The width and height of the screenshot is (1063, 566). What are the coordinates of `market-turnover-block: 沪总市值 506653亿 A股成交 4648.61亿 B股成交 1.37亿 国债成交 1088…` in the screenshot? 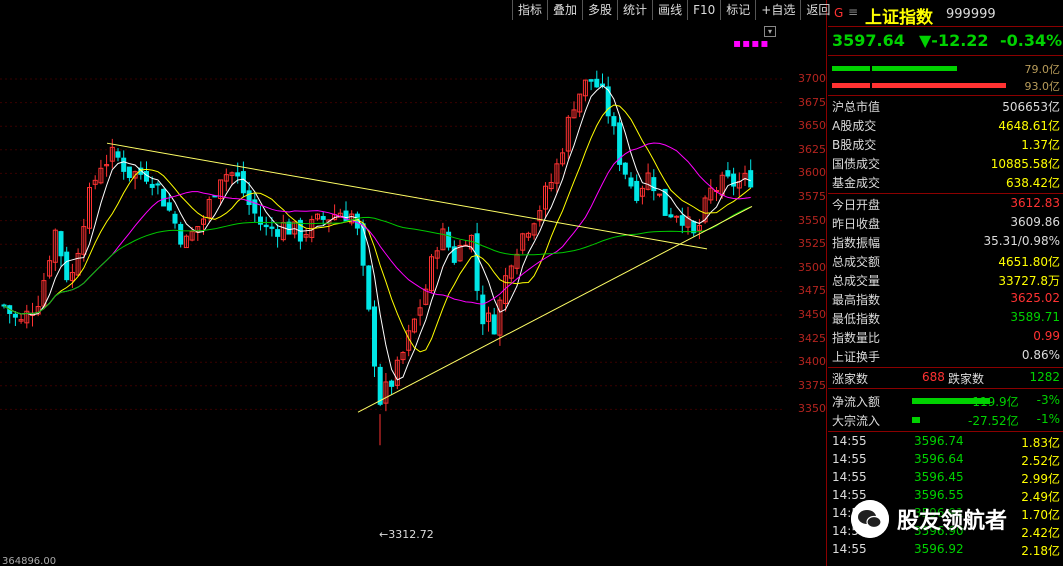 It's located at (945, 145).